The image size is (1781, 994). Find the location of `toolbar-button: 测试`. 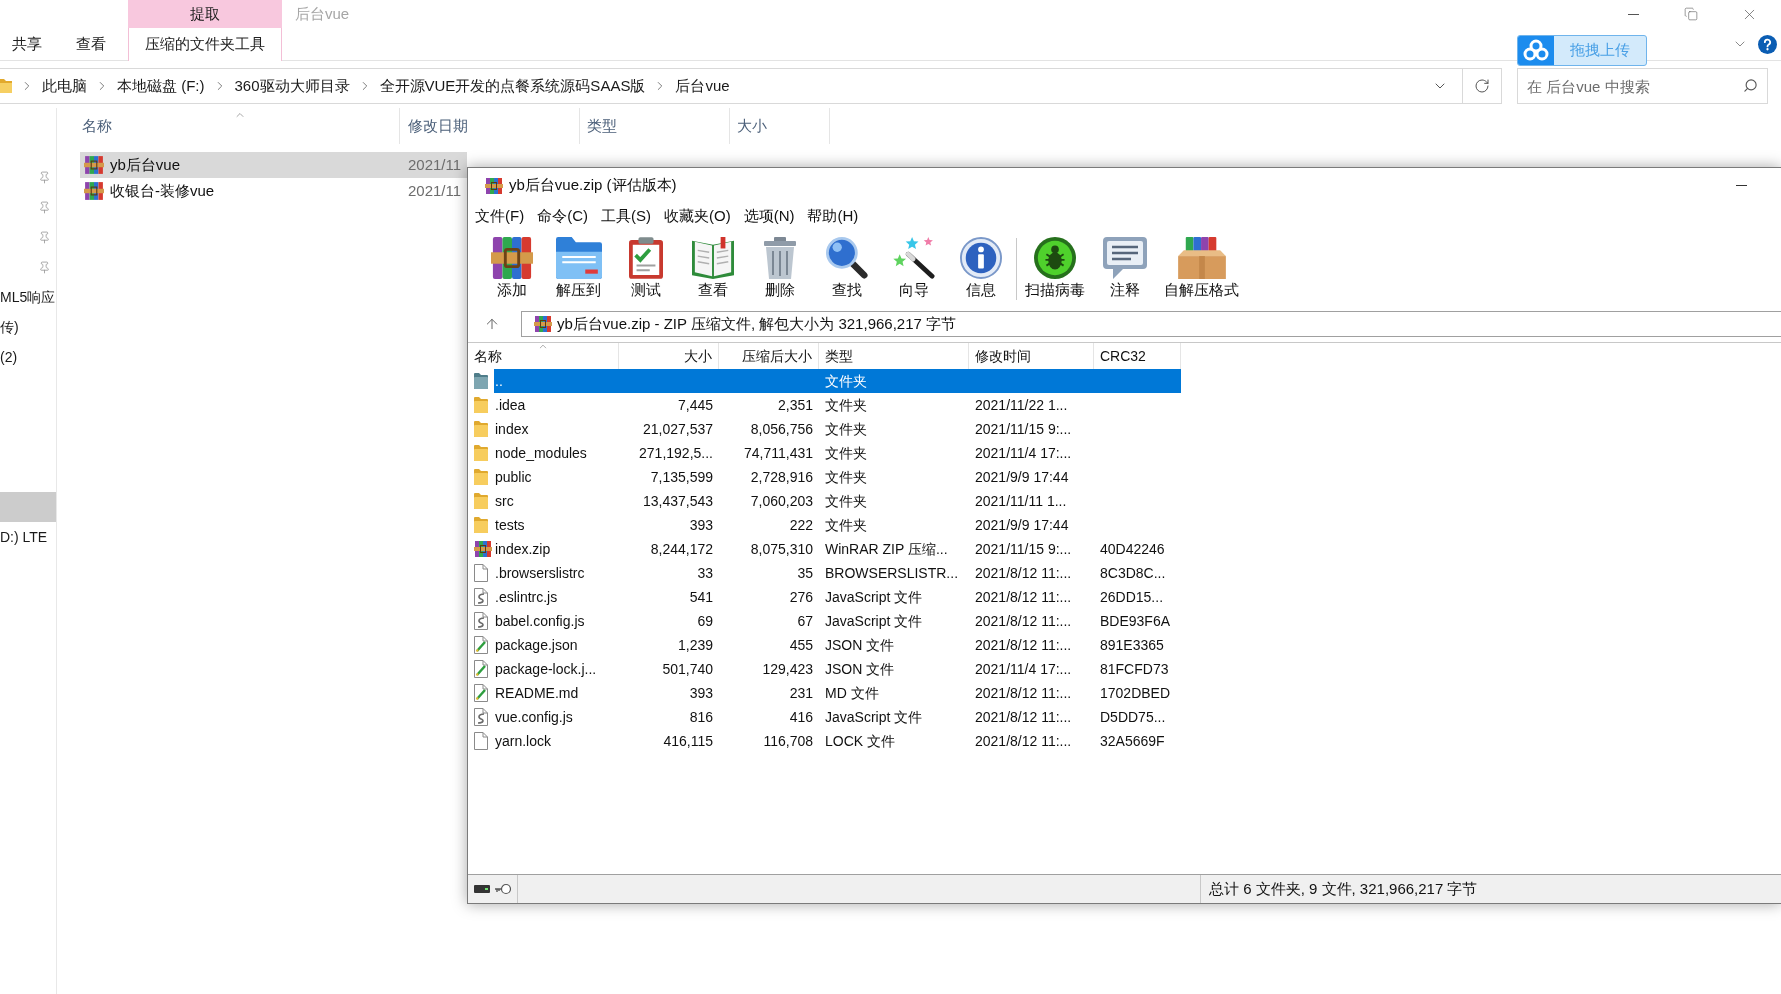

toolbar-button: 测试 is located at coordinates (645, 268).